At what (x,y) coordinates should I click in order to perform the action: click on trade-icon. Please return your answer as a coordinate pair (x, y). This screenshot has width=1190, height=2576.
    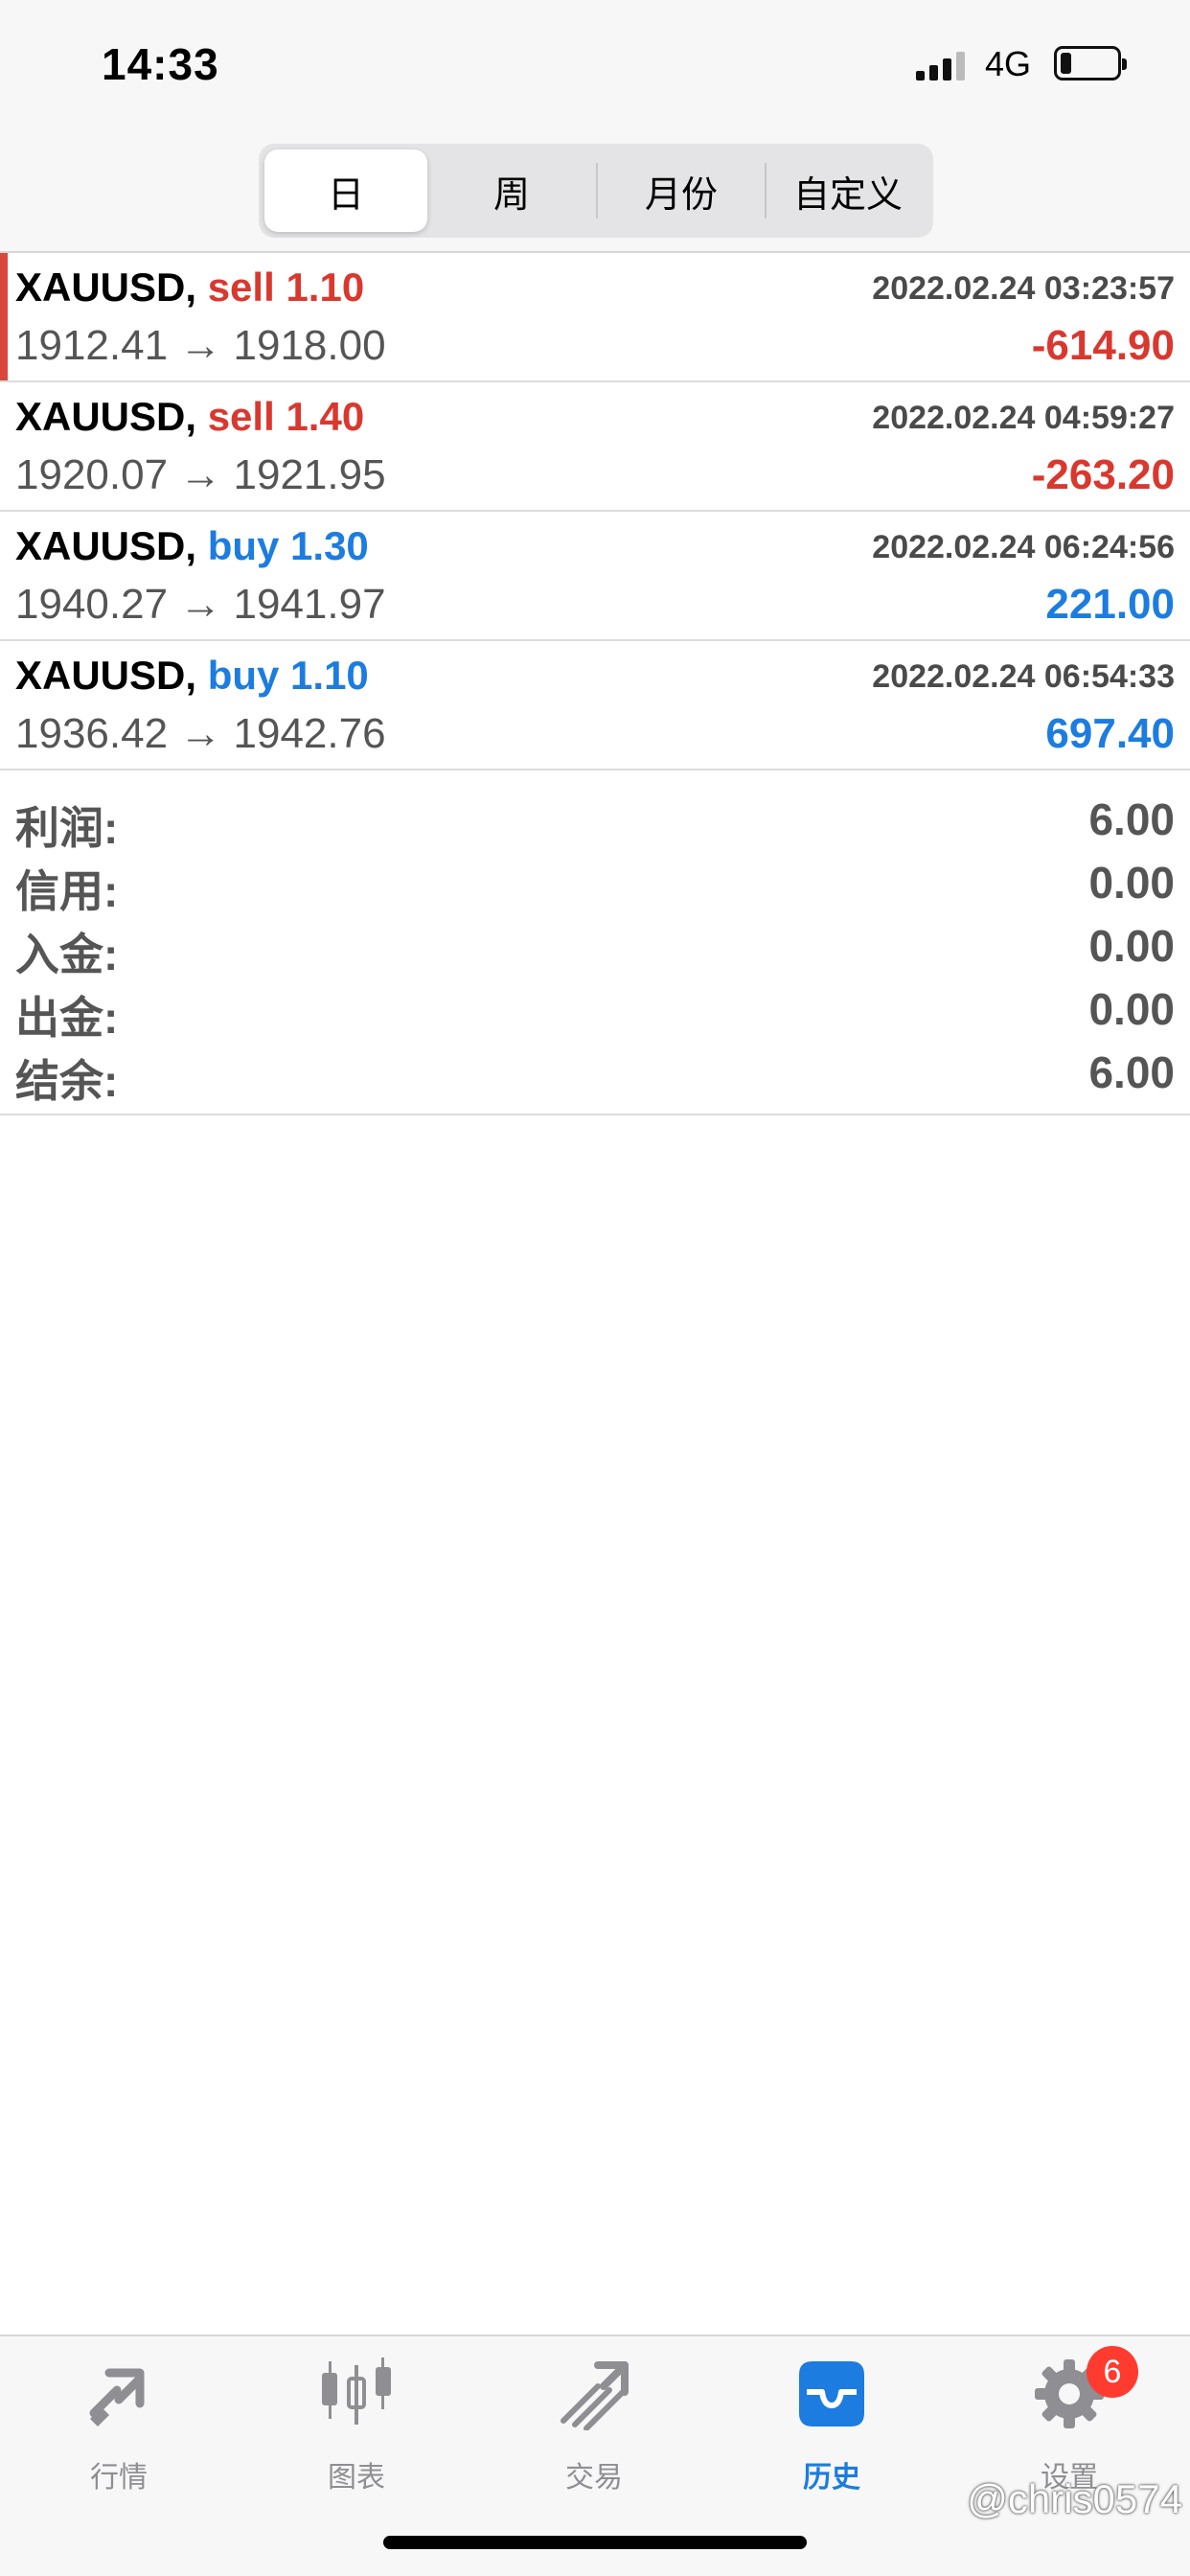
    Looking at the image, I should click on (595, 2395).